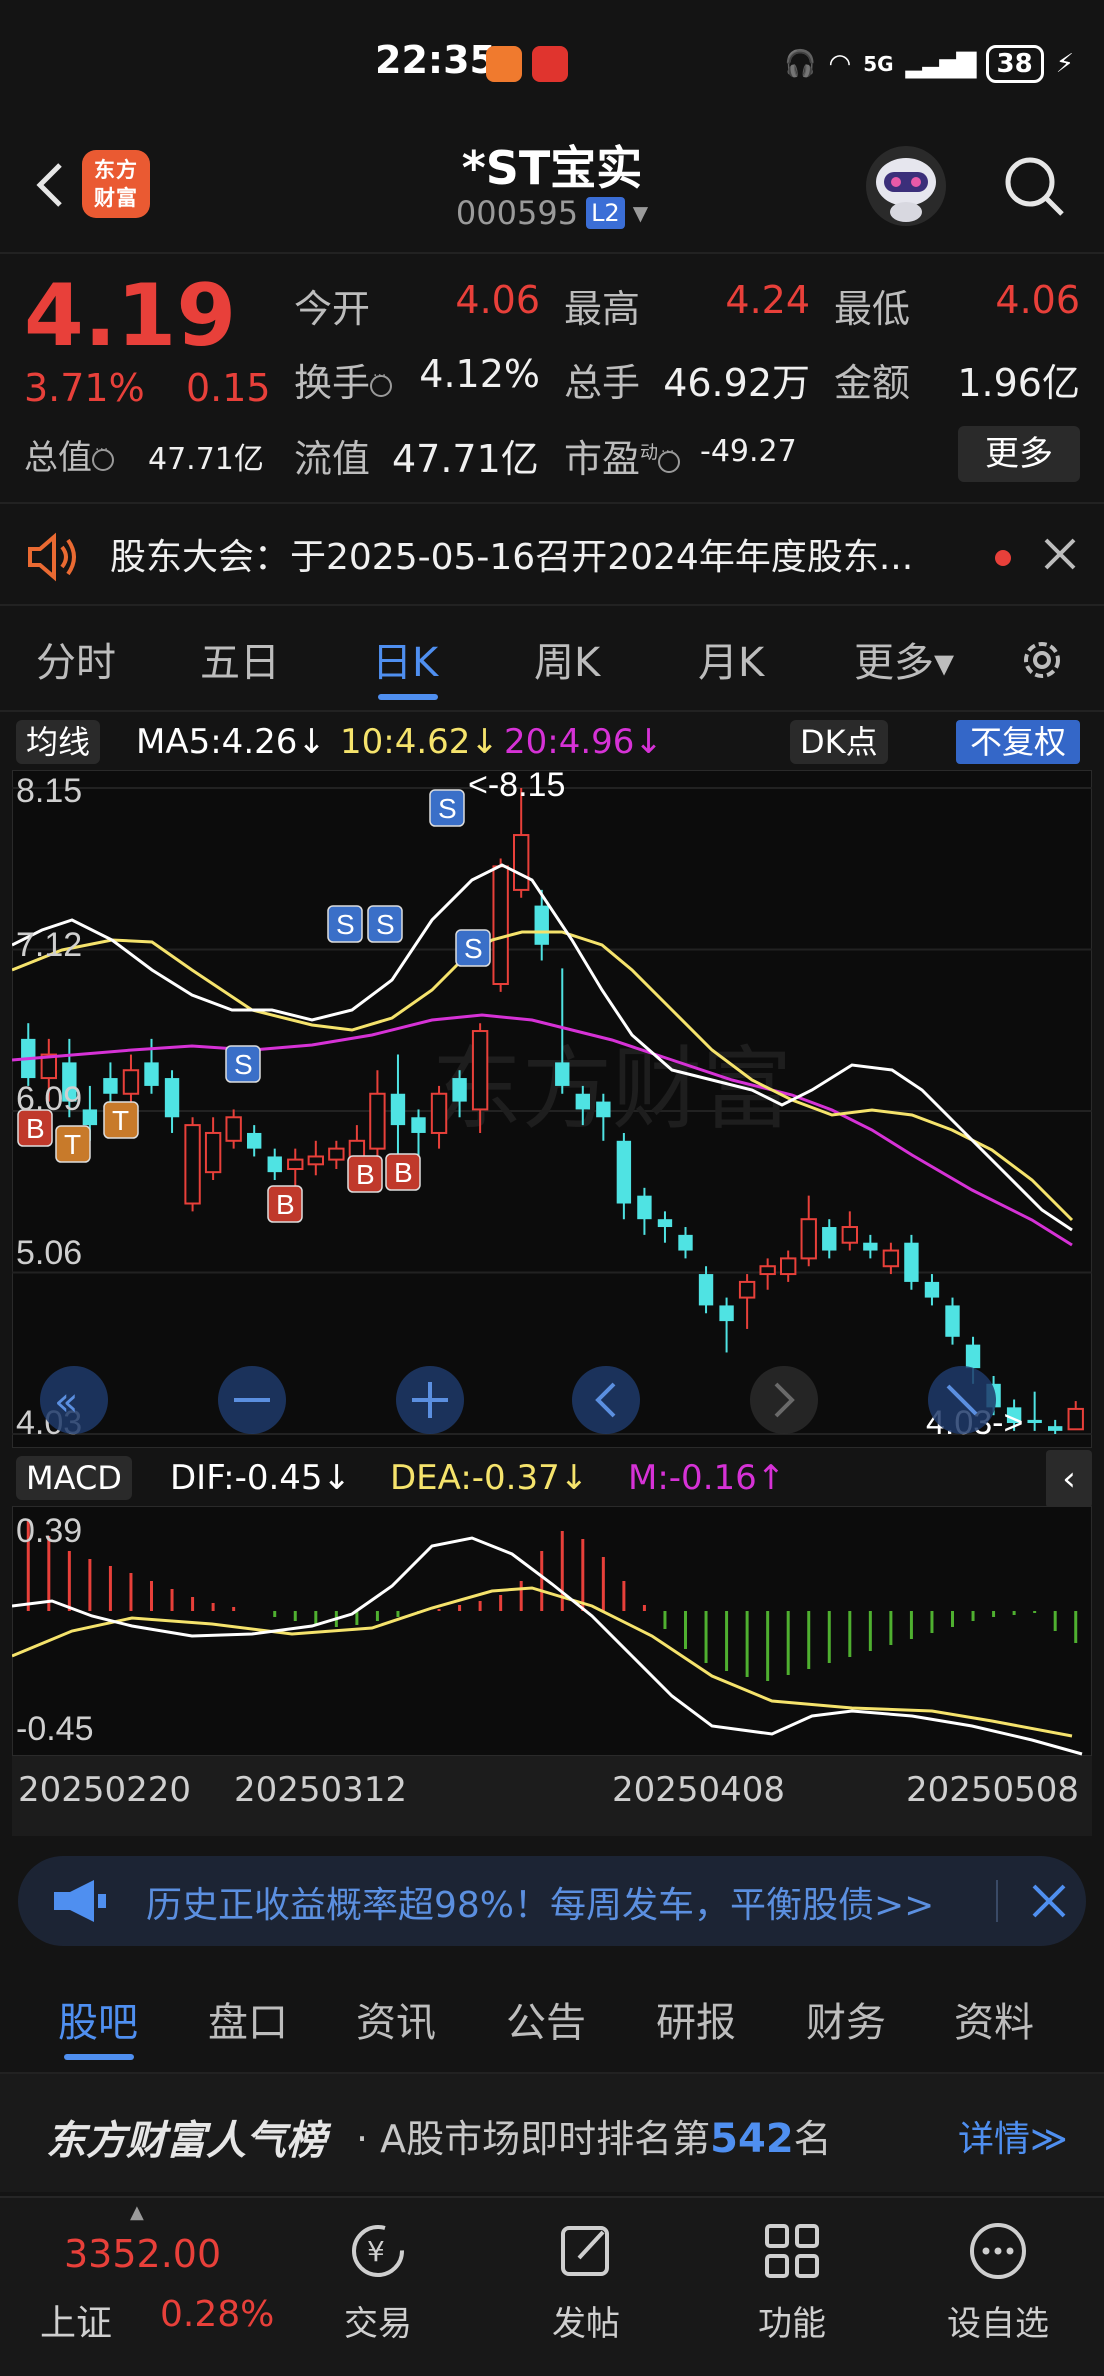 The height and width of the screenshot is (2376, 1104). What do you see at coordinates (872, 383) in the screenshot?
I see `amount-label: 金额` at bounding box center [872, 383].